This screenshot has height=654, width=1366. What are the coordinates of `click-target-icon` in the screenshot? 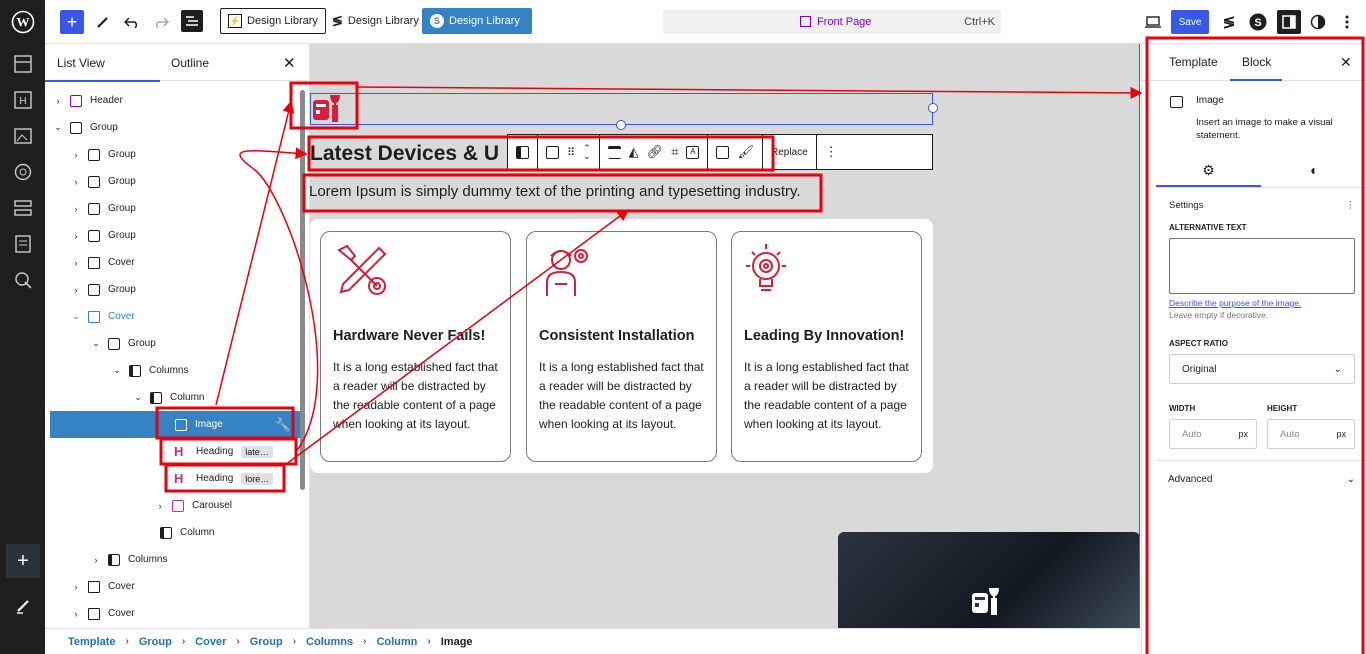 It's located at (23, 280).